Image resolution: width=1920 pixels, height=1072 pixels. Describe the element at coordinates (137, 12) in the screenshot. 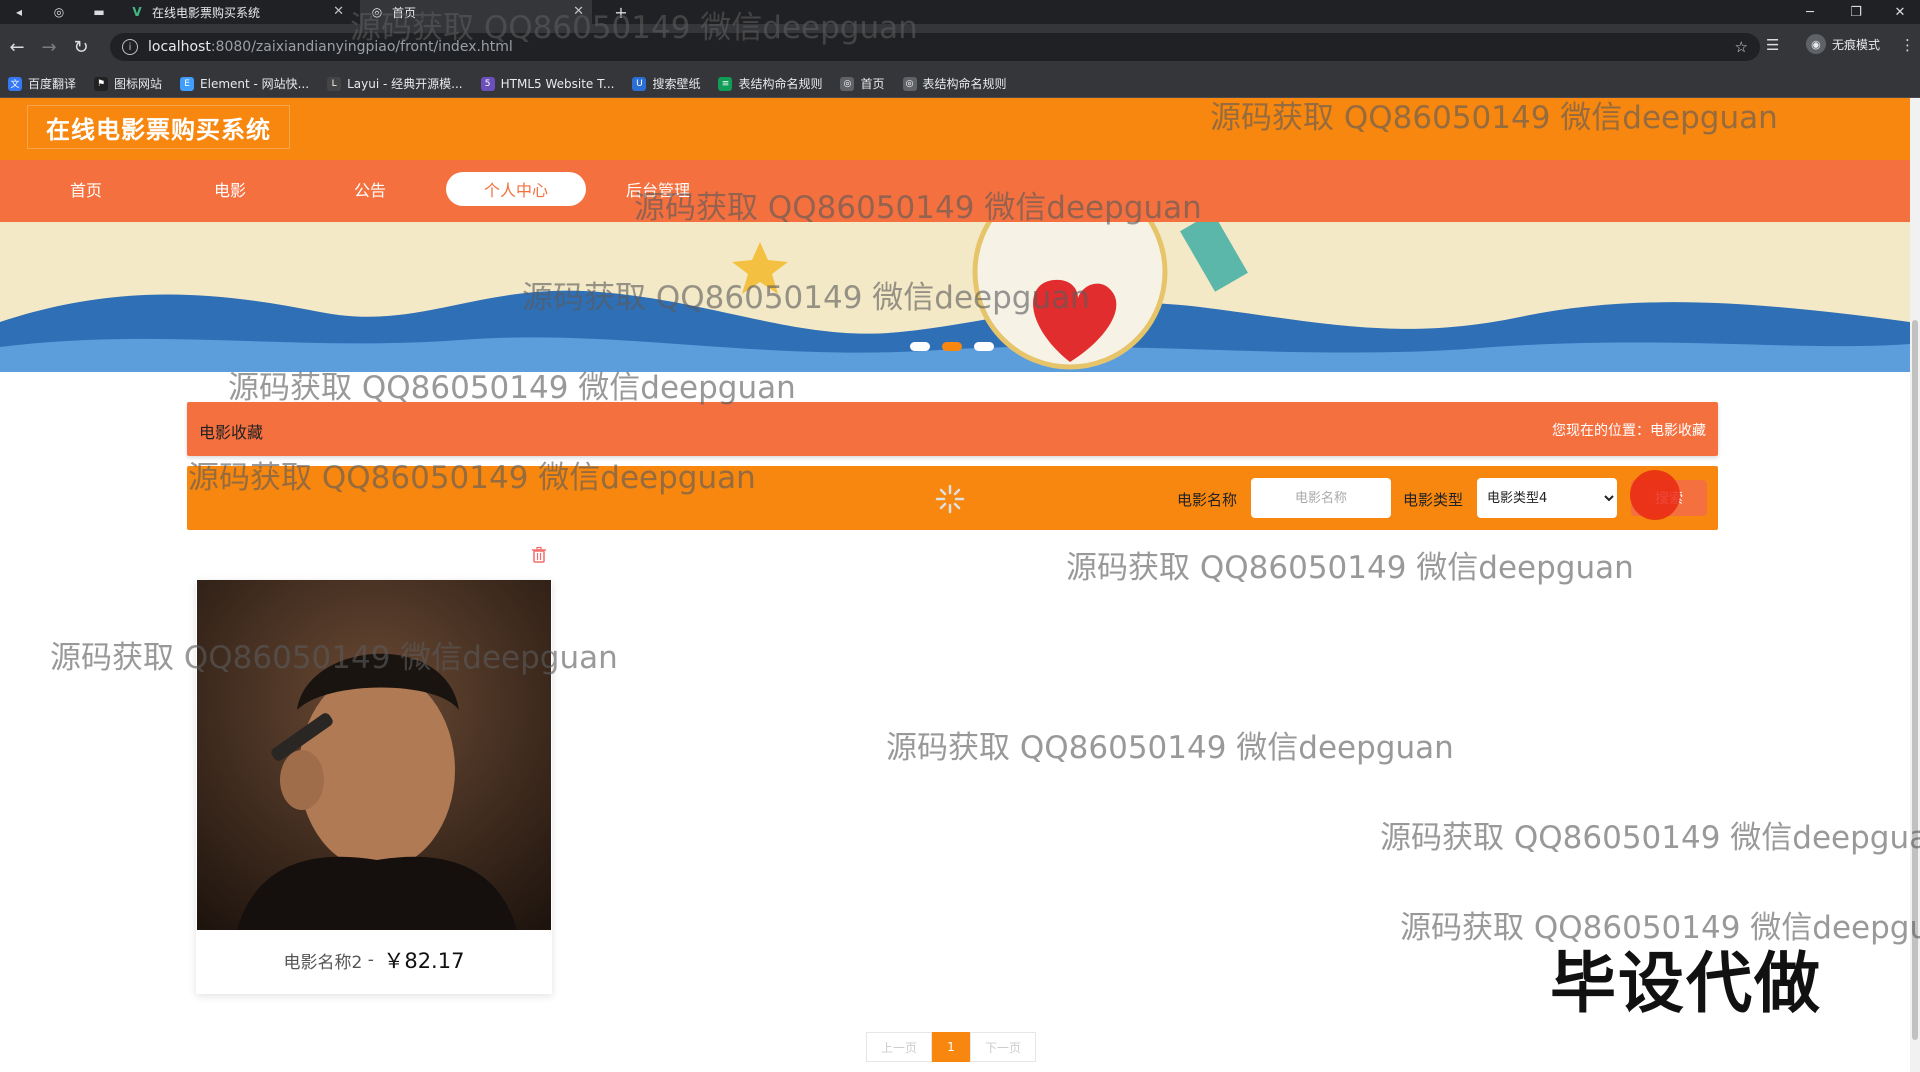

I see `vue-icon: V` at that location.